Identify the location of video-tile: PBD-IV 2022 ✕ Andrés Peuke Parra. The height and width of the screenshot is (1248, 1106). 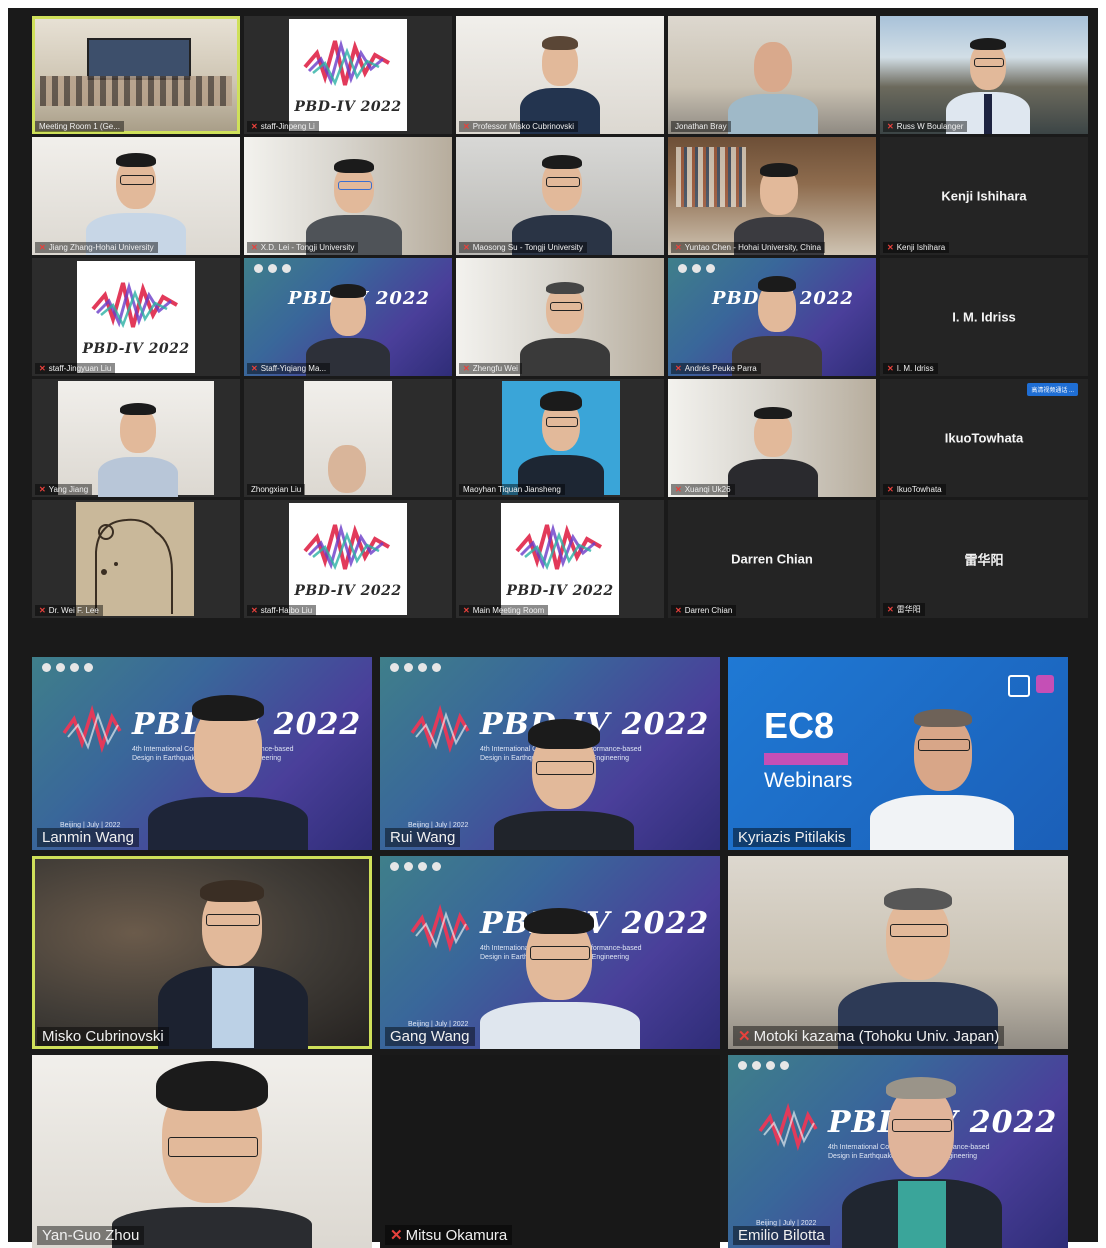
(772, 317).